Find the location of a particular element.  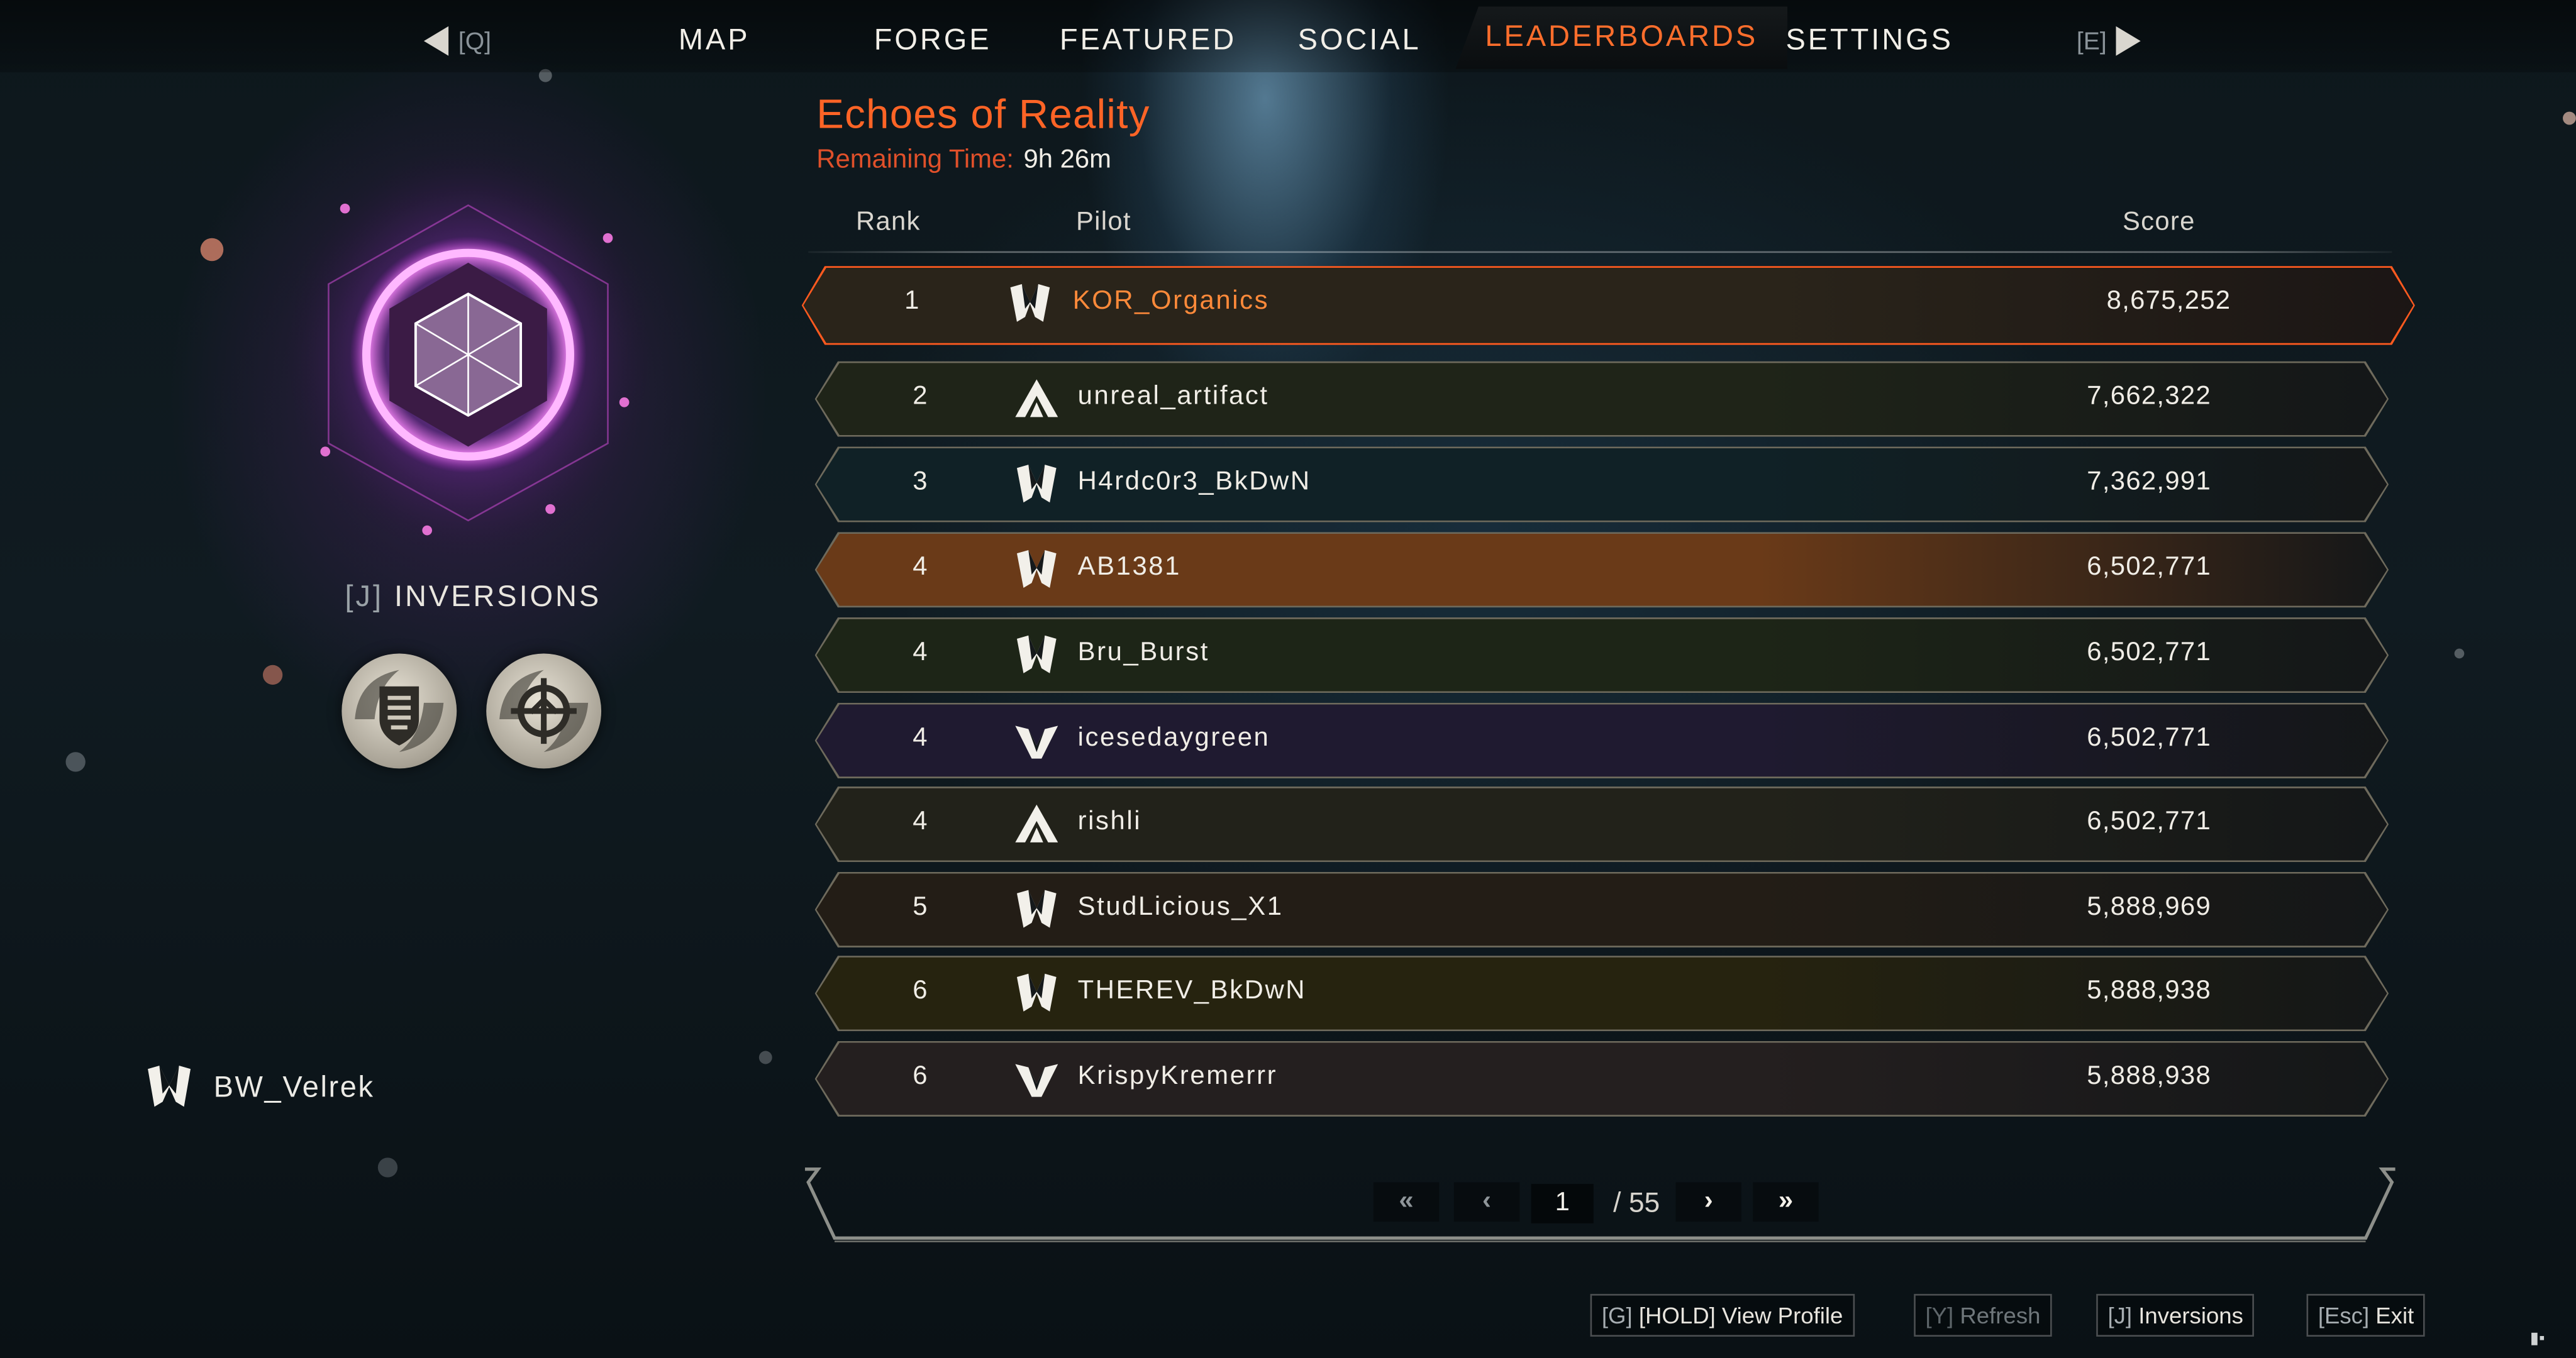

event-title: Echoes of Reality is located at coordinates (983, 115).